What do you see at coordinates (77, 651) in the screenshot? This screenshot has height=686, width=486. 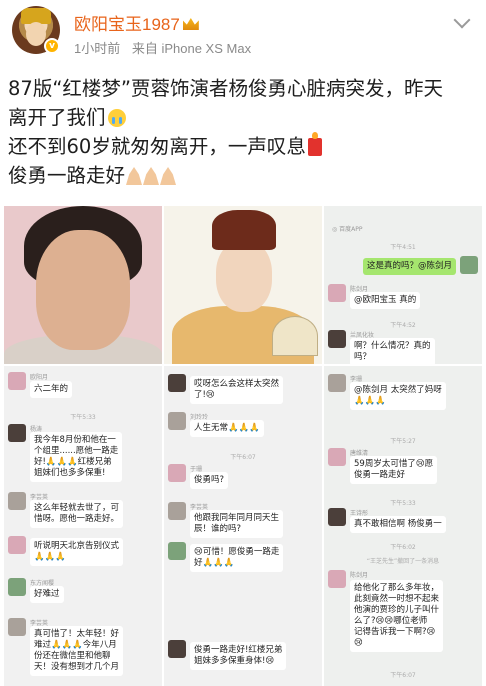 I see `chat-bubble: 真可惜了！太年轻！好 难过🙏🙏🙏今年八月 份还在微信里和他聊 天！没有想到才几个月` at bounding box center [77, 651].